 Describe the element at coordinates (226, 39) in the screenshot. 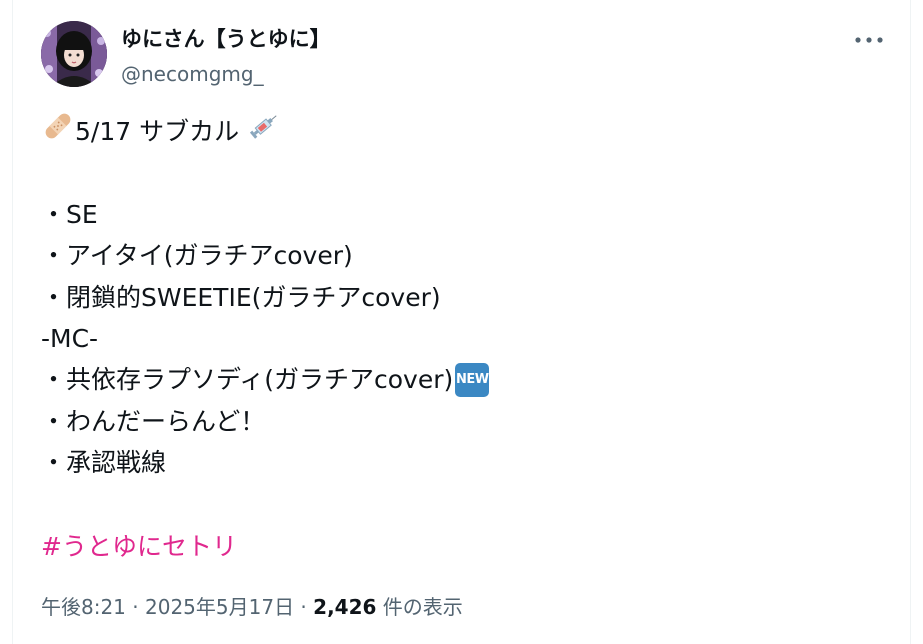

I see `display-name: ゆにさん【うとゆに】` at that location.